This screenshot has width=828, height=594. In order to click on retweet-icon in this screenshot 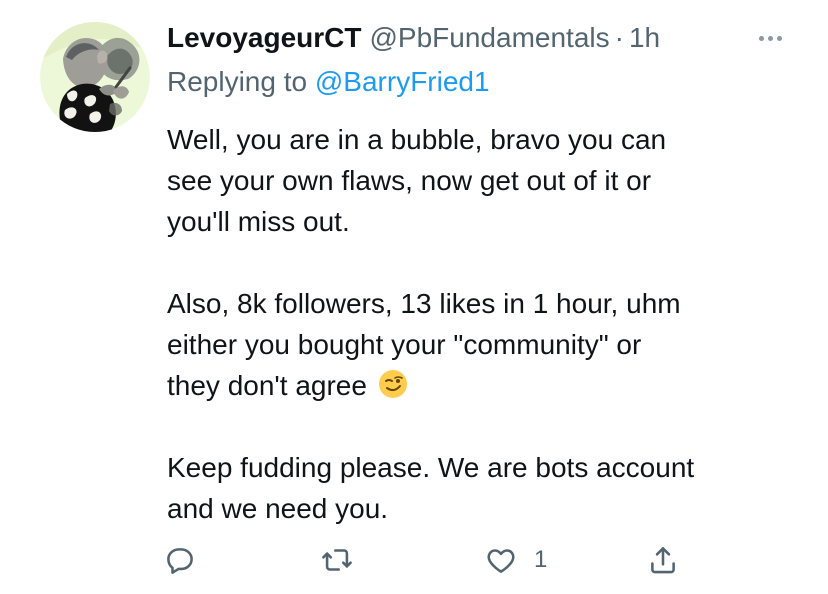, I will do `click(337, 560)`.